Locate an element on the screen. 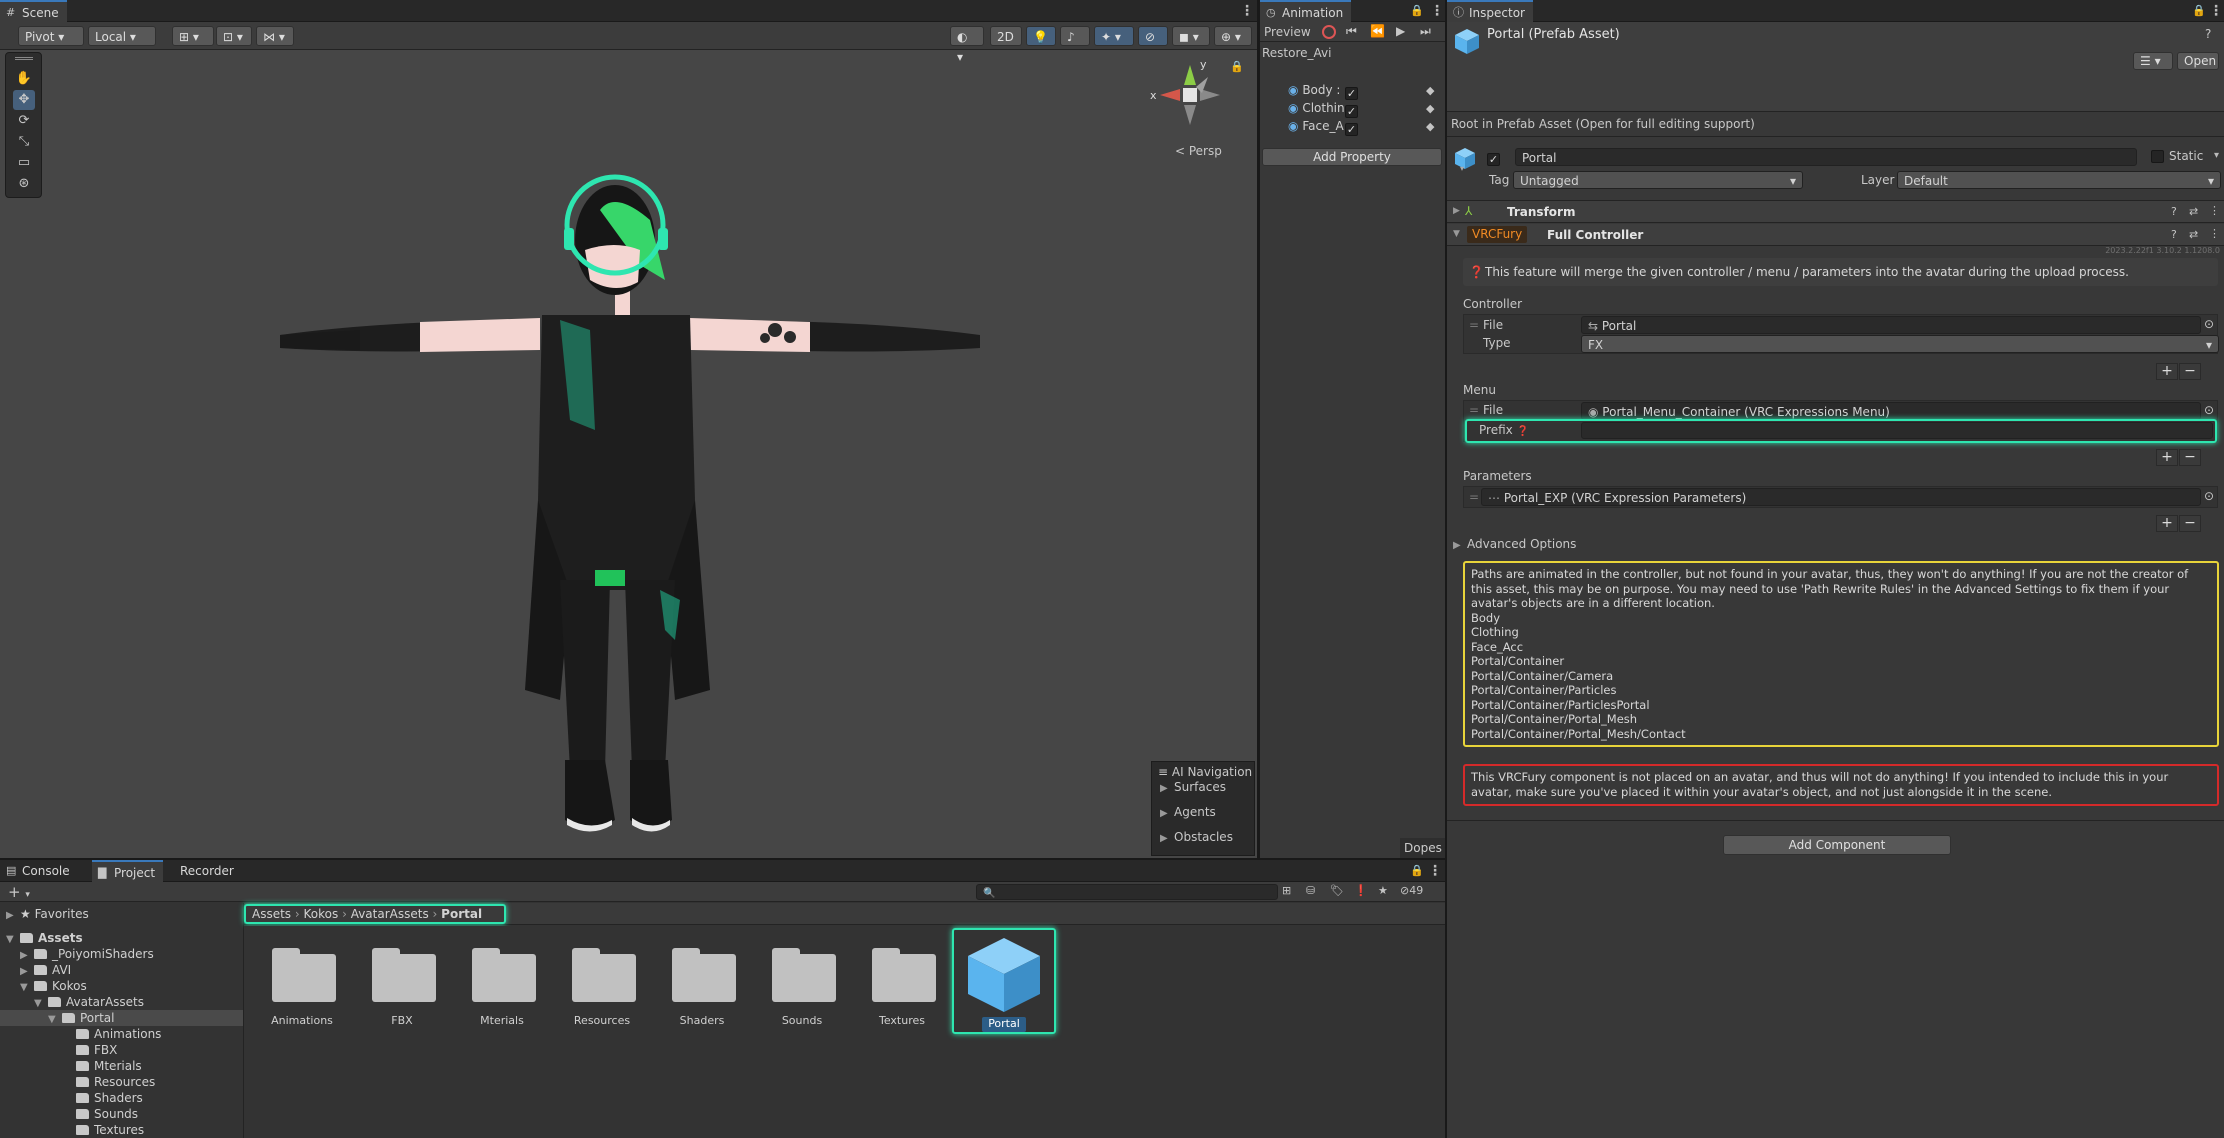 The width and height of the screenshot is (2224, 1138). tree-kokos: ▼ Kokos is located at coordinates (53, 986).